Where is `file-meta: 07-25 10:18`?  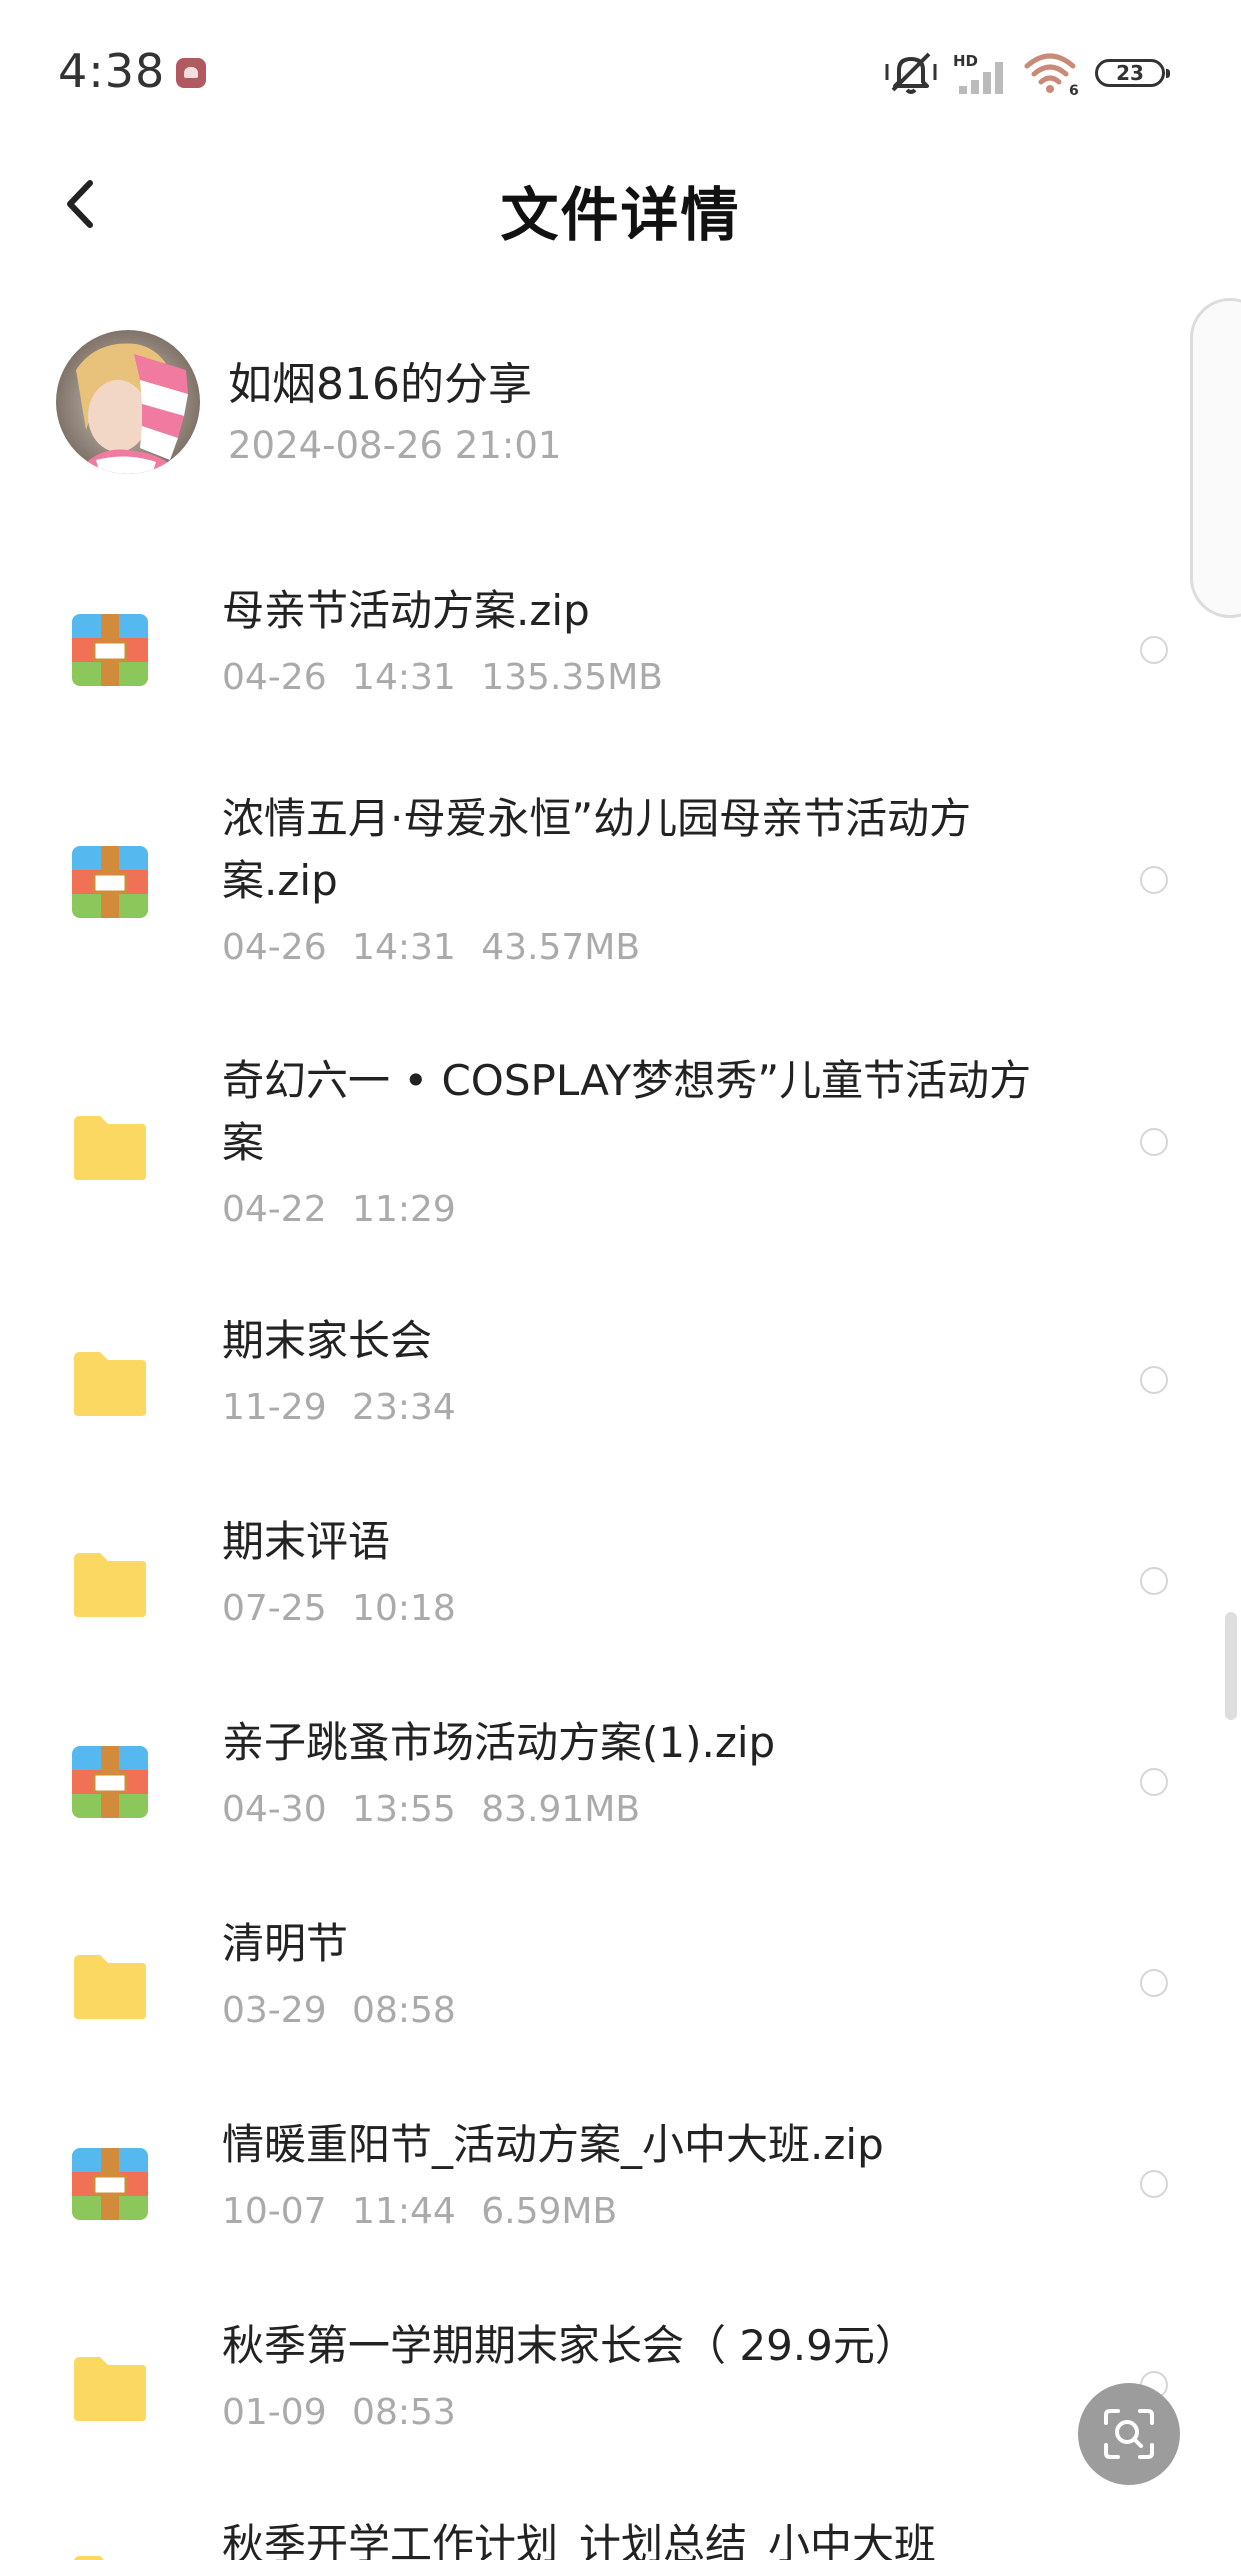 file-meta: 07-25 10:18 is located at coordinates (339, 1608).